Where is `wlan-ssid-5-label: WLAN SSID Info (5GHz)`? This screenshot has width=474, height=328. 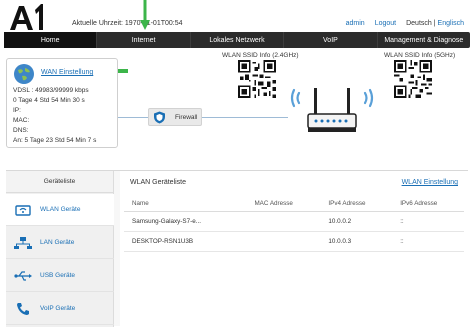 wlan-ssid-5-label: WLAN SSID Info (5GHz) is located at coordinates (420, 55).